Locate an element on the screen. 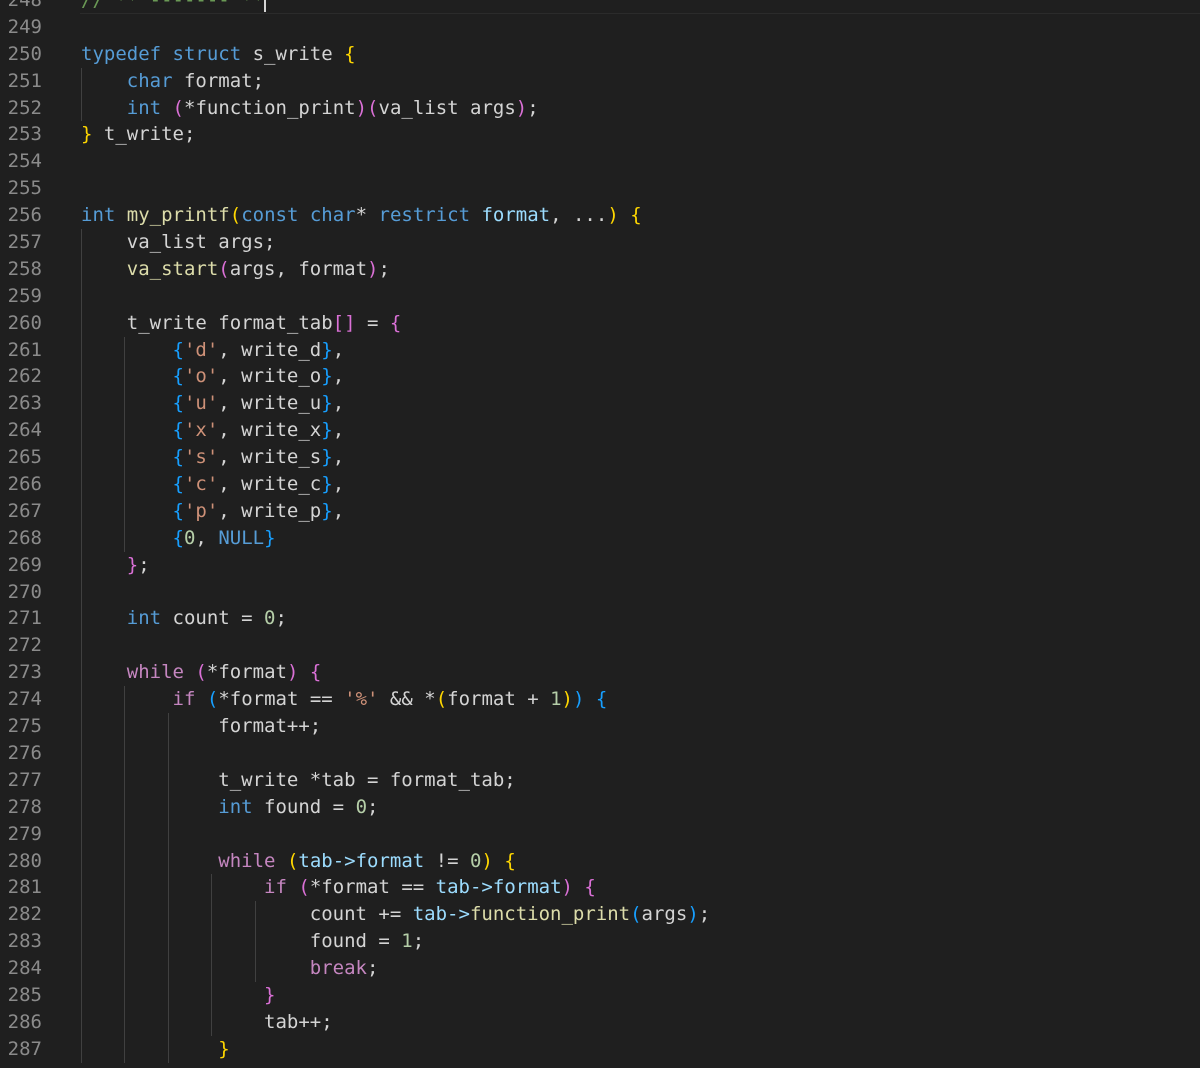 This screenshot has height=1068, width=1200. line-code: {'s', write_s}, is located at coordinates (213, 457).